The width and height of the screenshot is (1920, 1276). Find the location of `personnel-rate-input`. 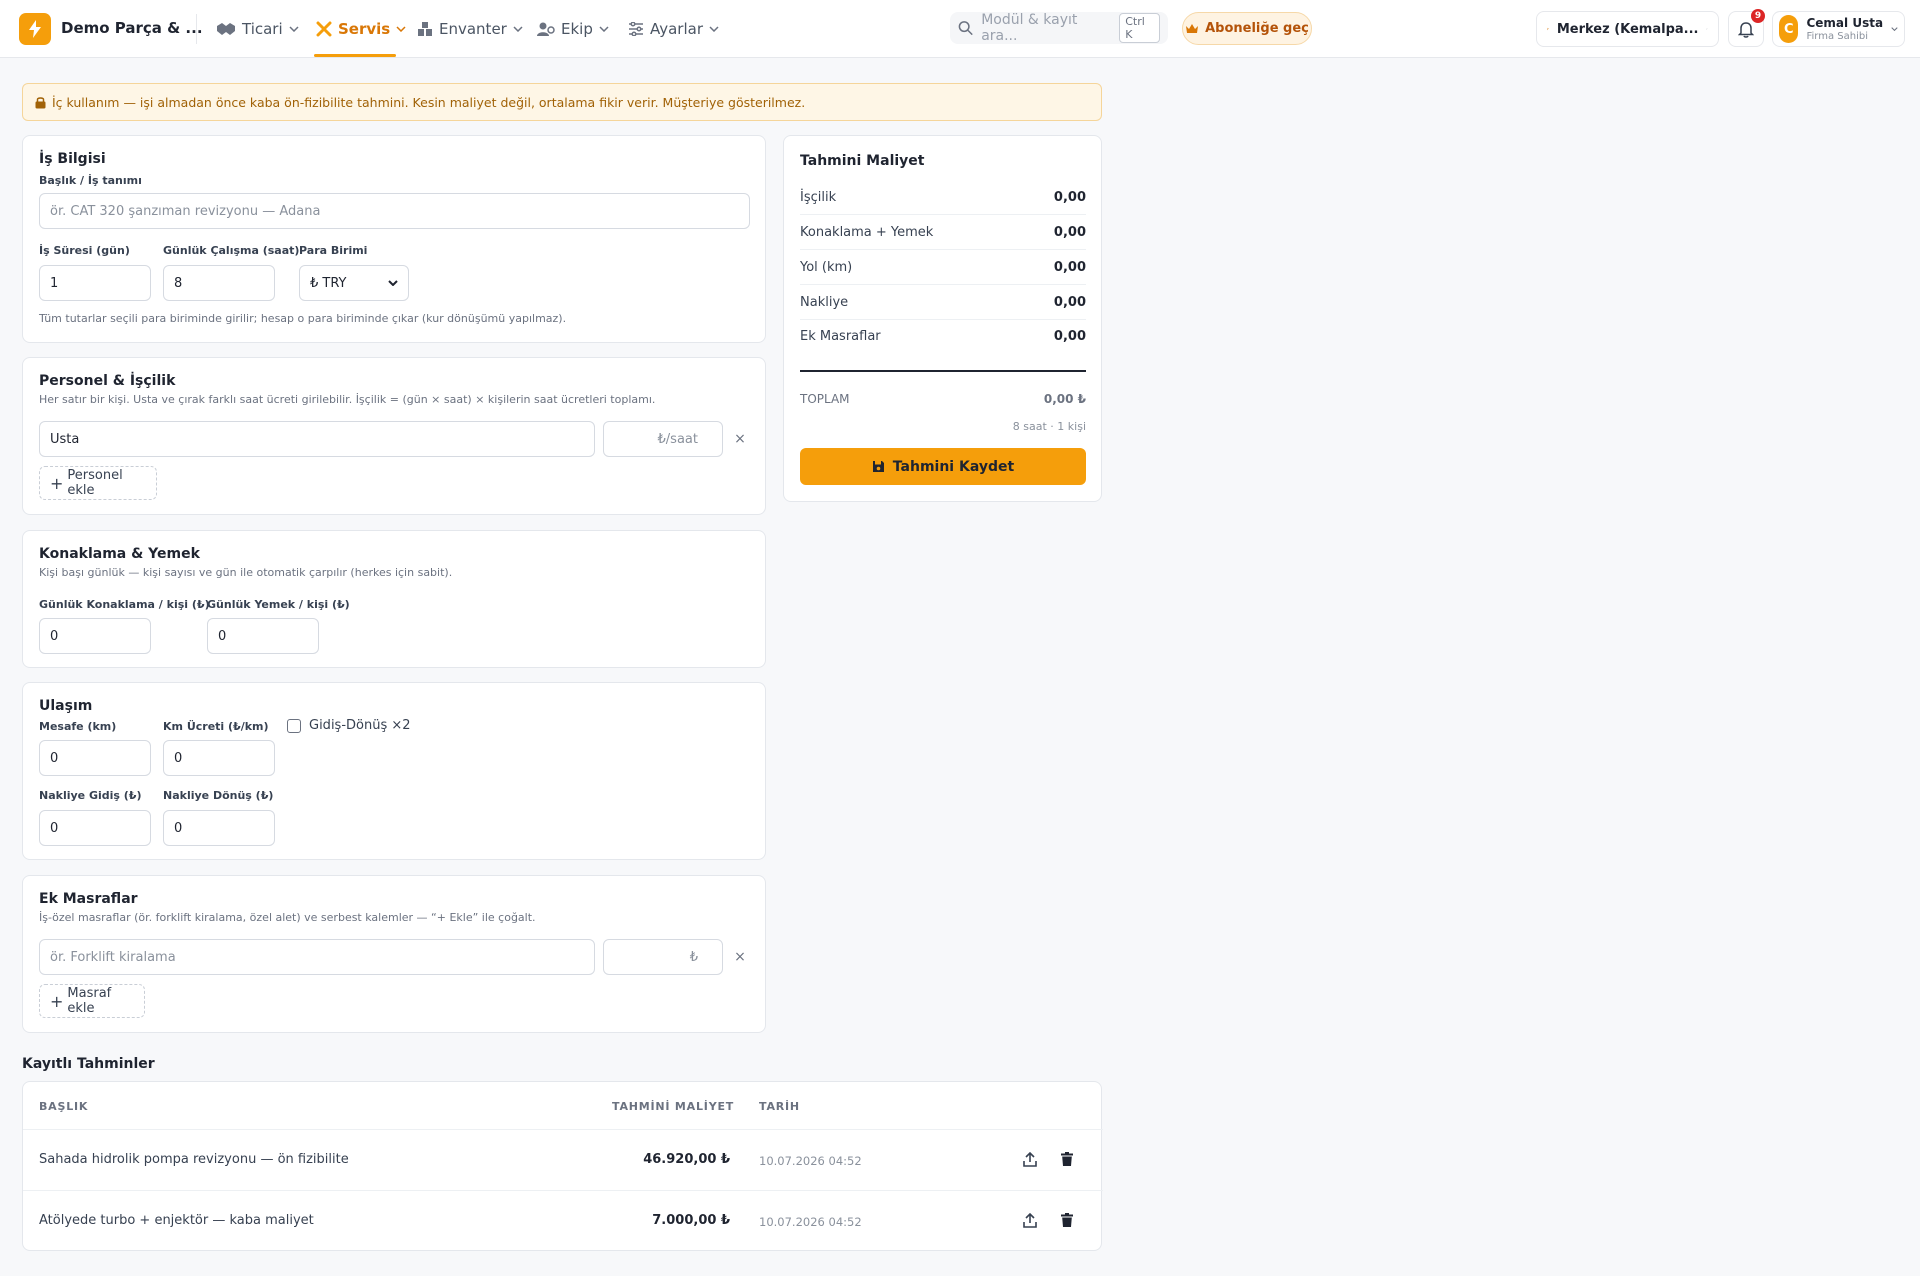

personnel-rate-input is located at coordinates (663, 439).